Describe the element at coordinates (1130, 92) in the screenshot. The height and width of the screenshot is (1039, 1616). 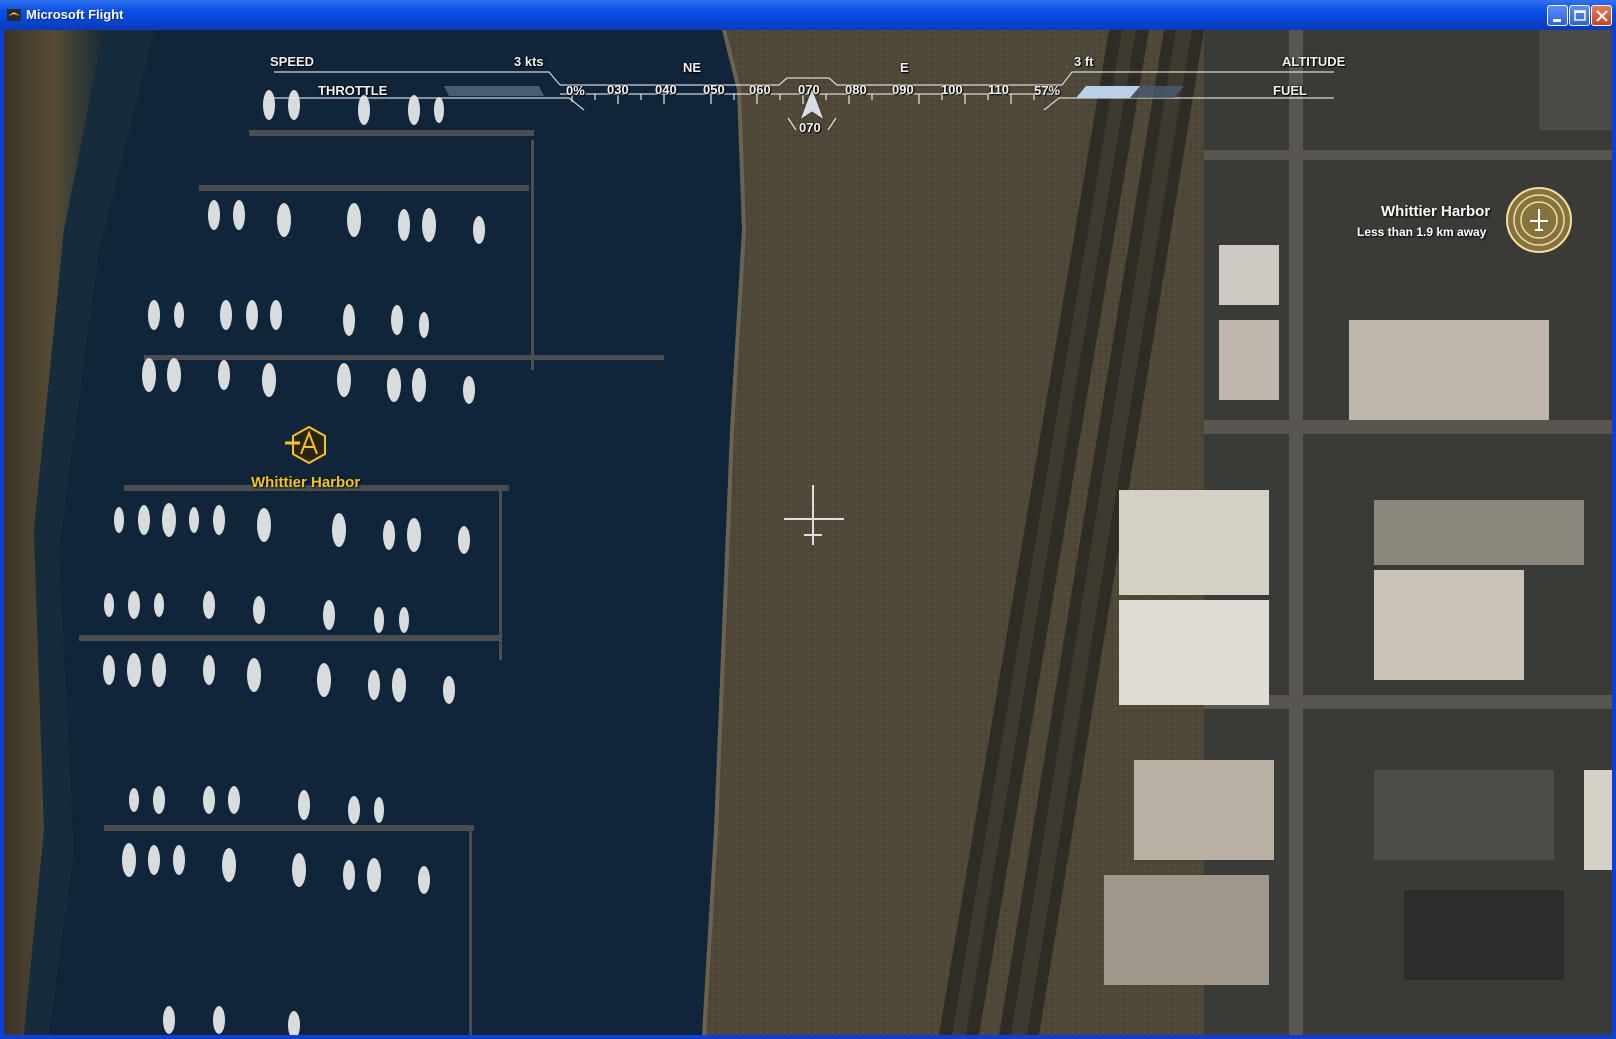
I see `fuel-bar` at that location.